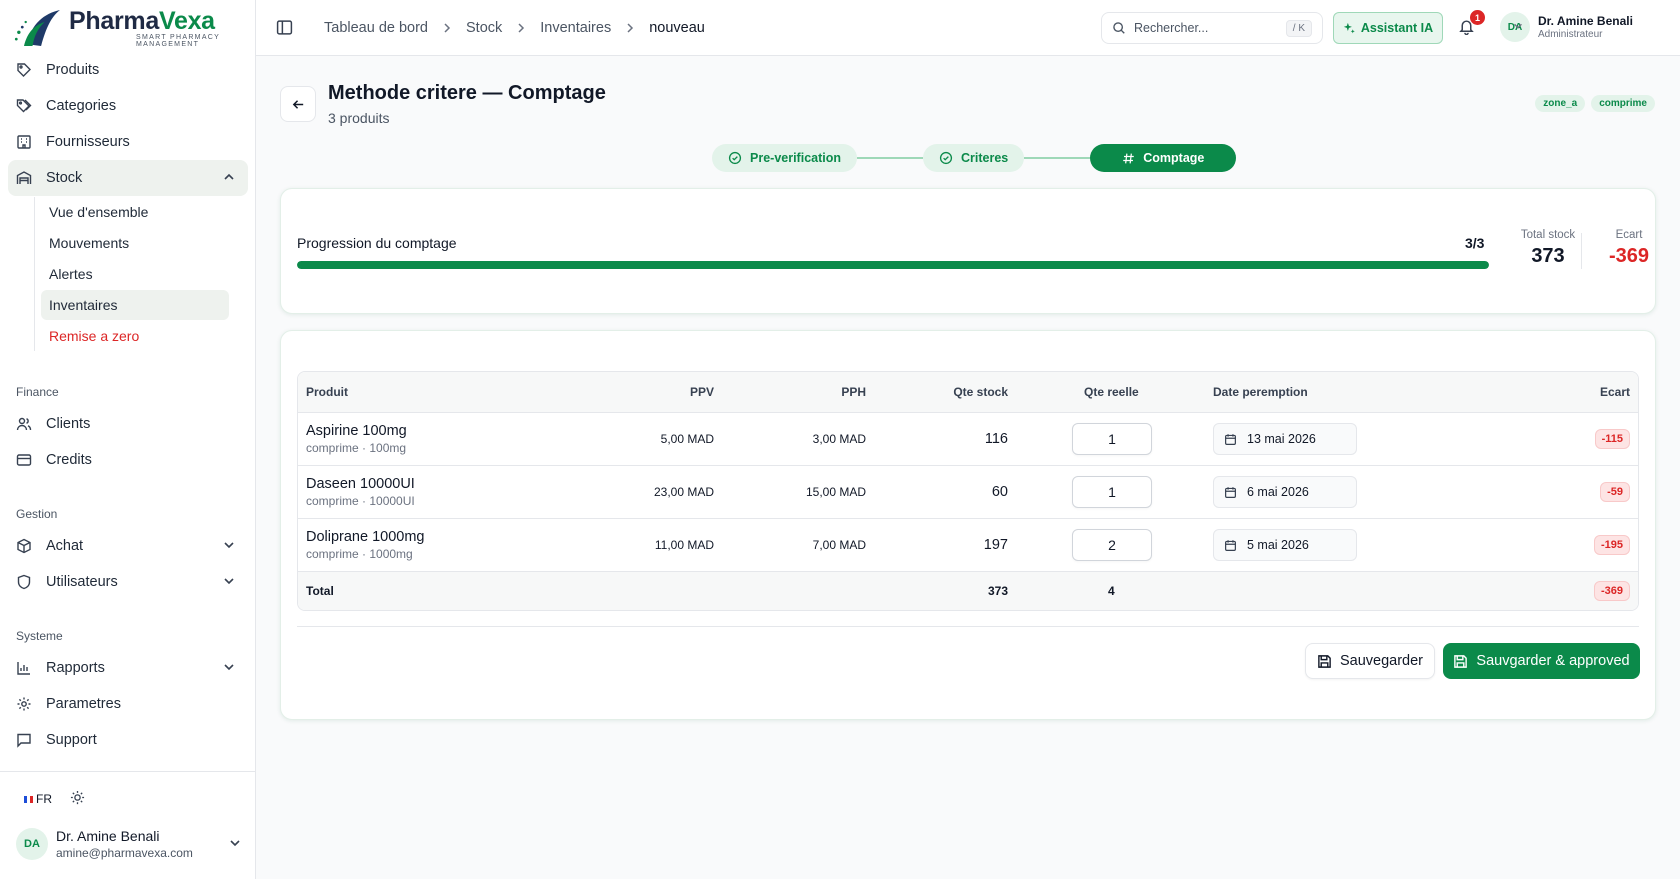  What do you see at coordinates (1285, 545) in the screenshot?
I see `date-peremption-input: 5 mai 2026` at bounding box center [1285, 545].